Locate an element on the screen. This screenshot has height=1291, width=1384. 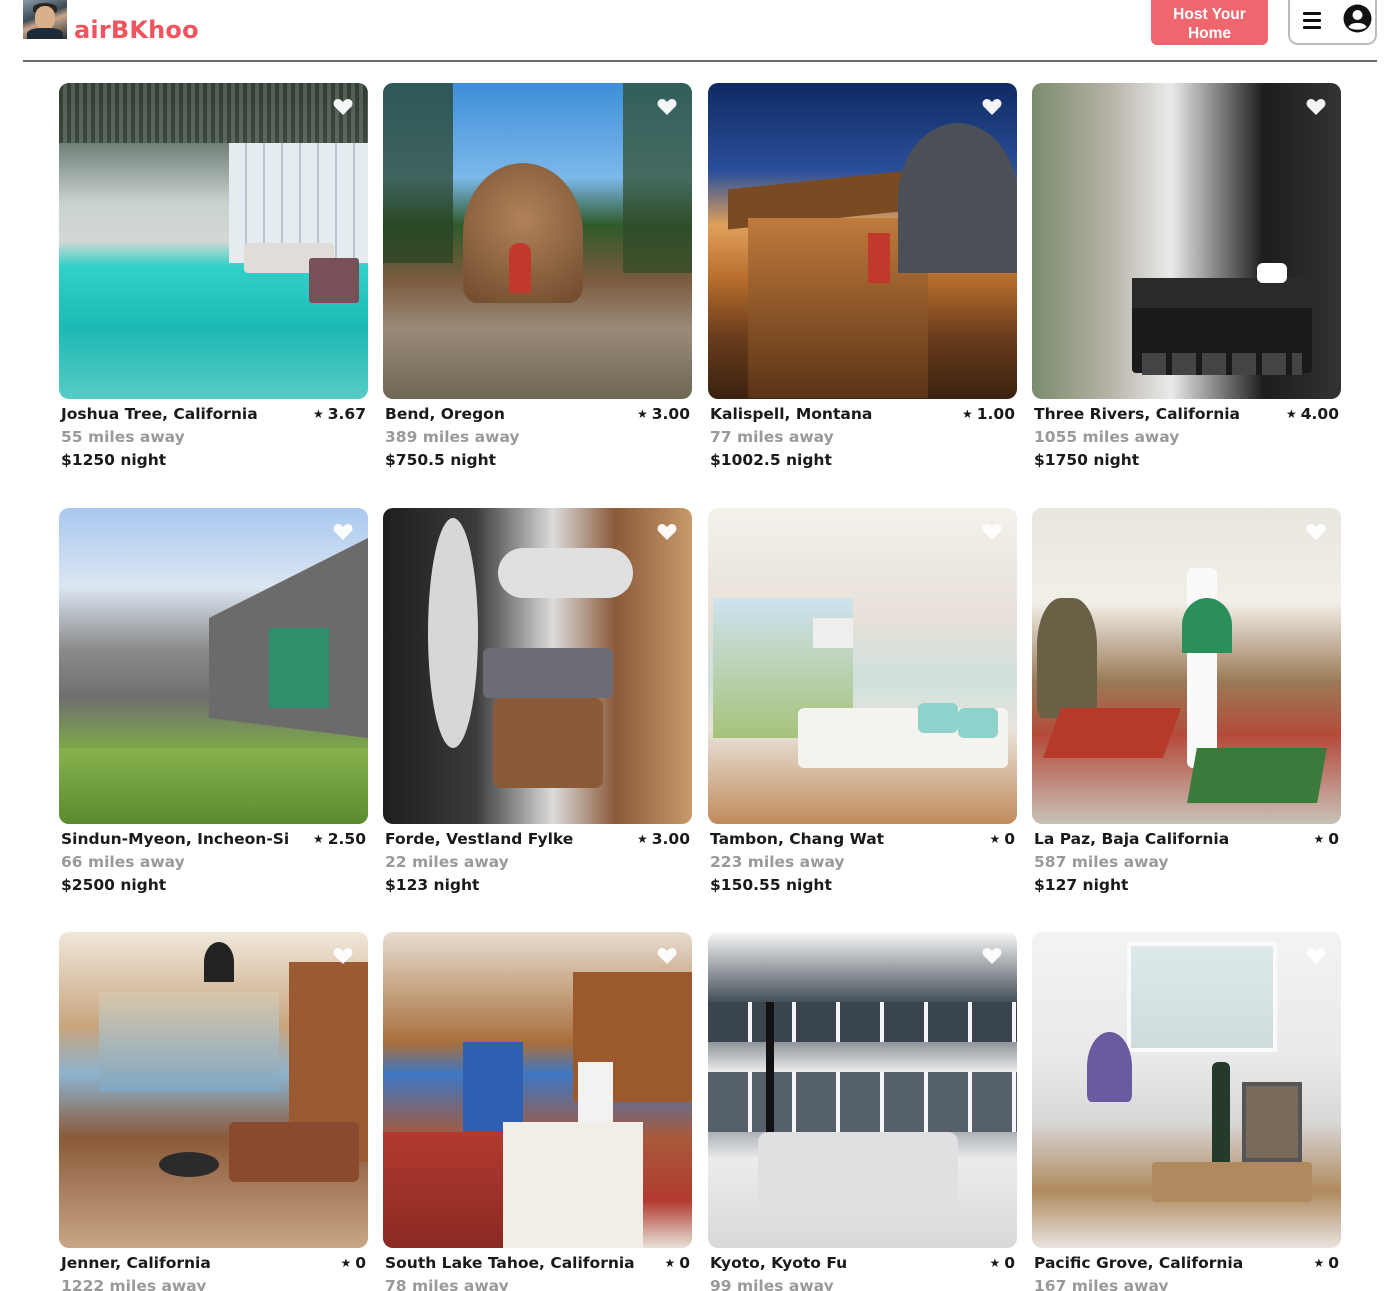
listing-distance: 167 miles away is located at coordinates (1101, 1284).